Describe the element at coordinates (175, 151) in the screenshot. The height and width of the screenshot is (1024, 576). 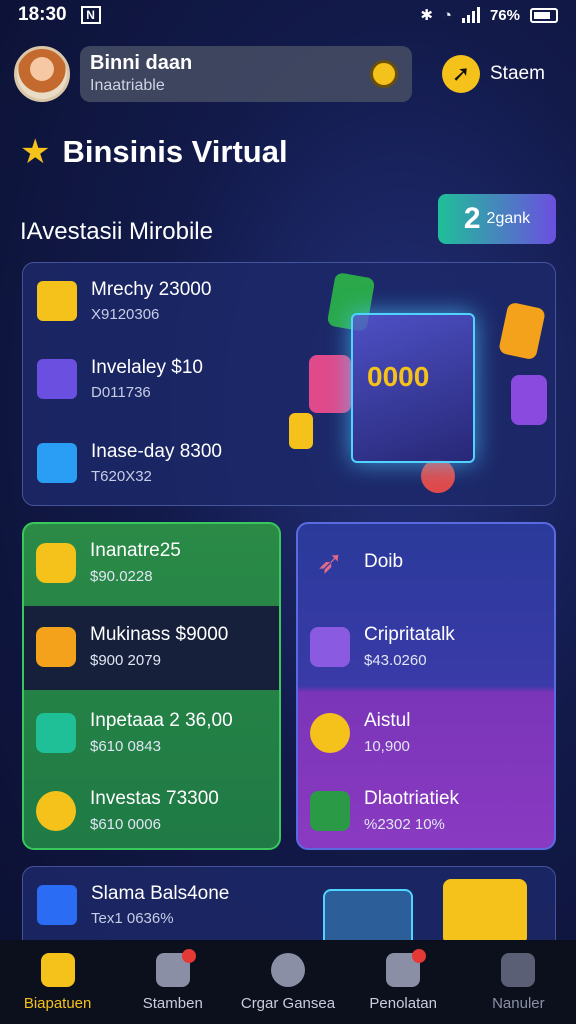
I see `page-title: Binsinis Virtual` at that location.